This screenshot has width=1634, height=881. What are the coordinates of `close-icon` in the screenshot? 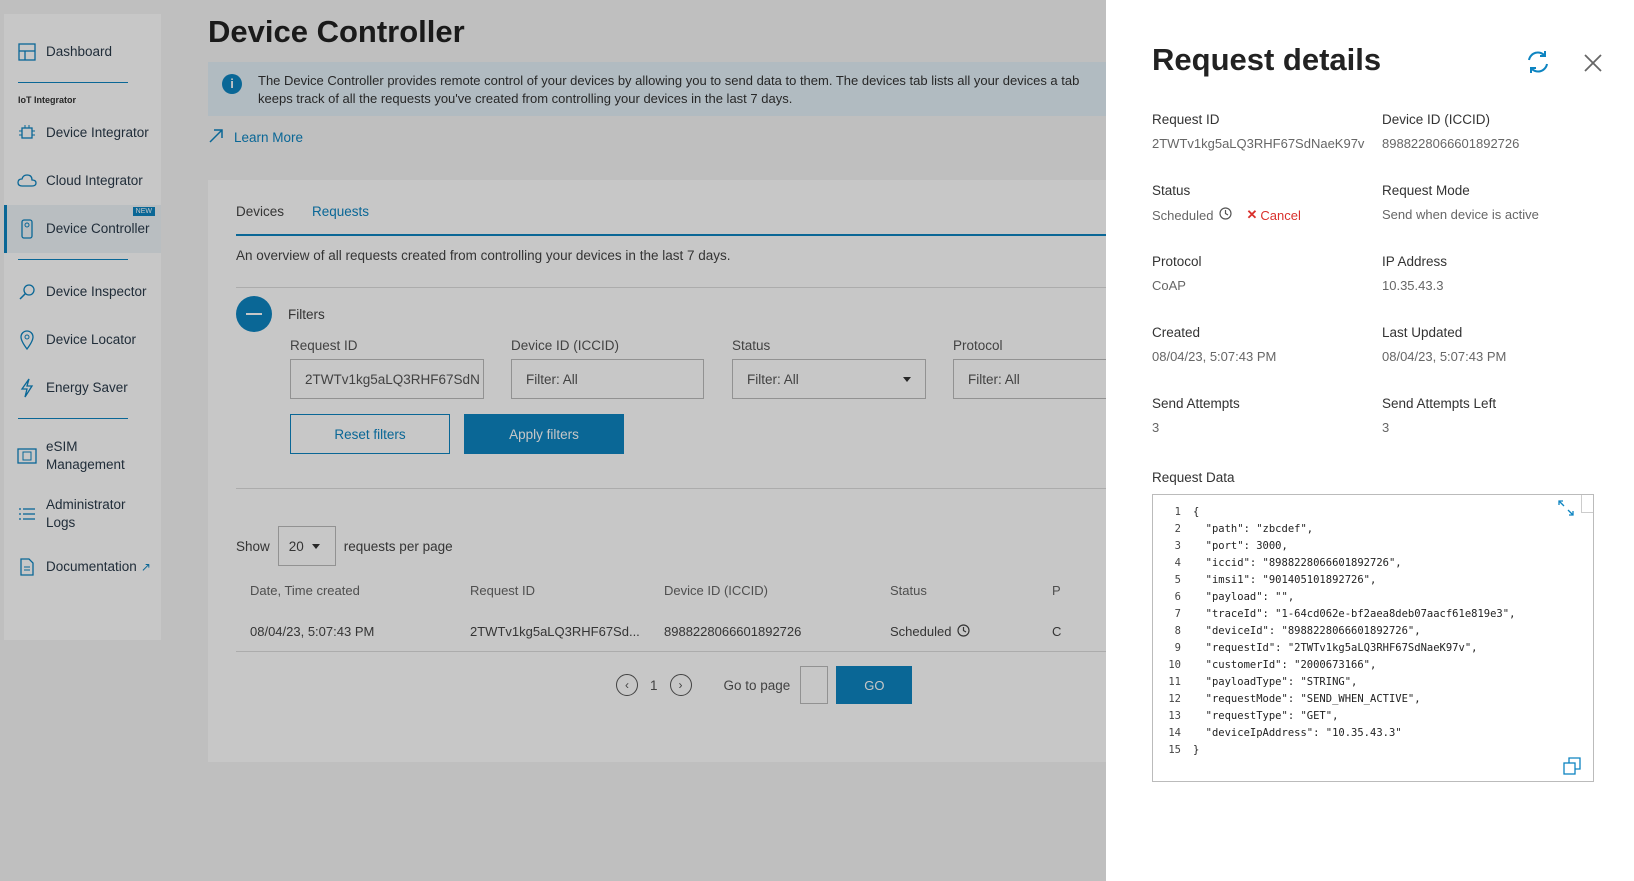 It's located at (1593, 63).